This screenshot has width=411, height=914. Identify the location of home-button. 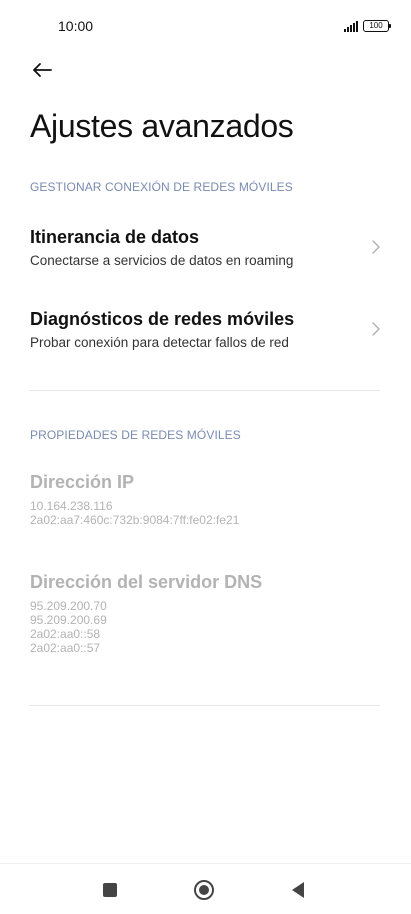
(204, 890).